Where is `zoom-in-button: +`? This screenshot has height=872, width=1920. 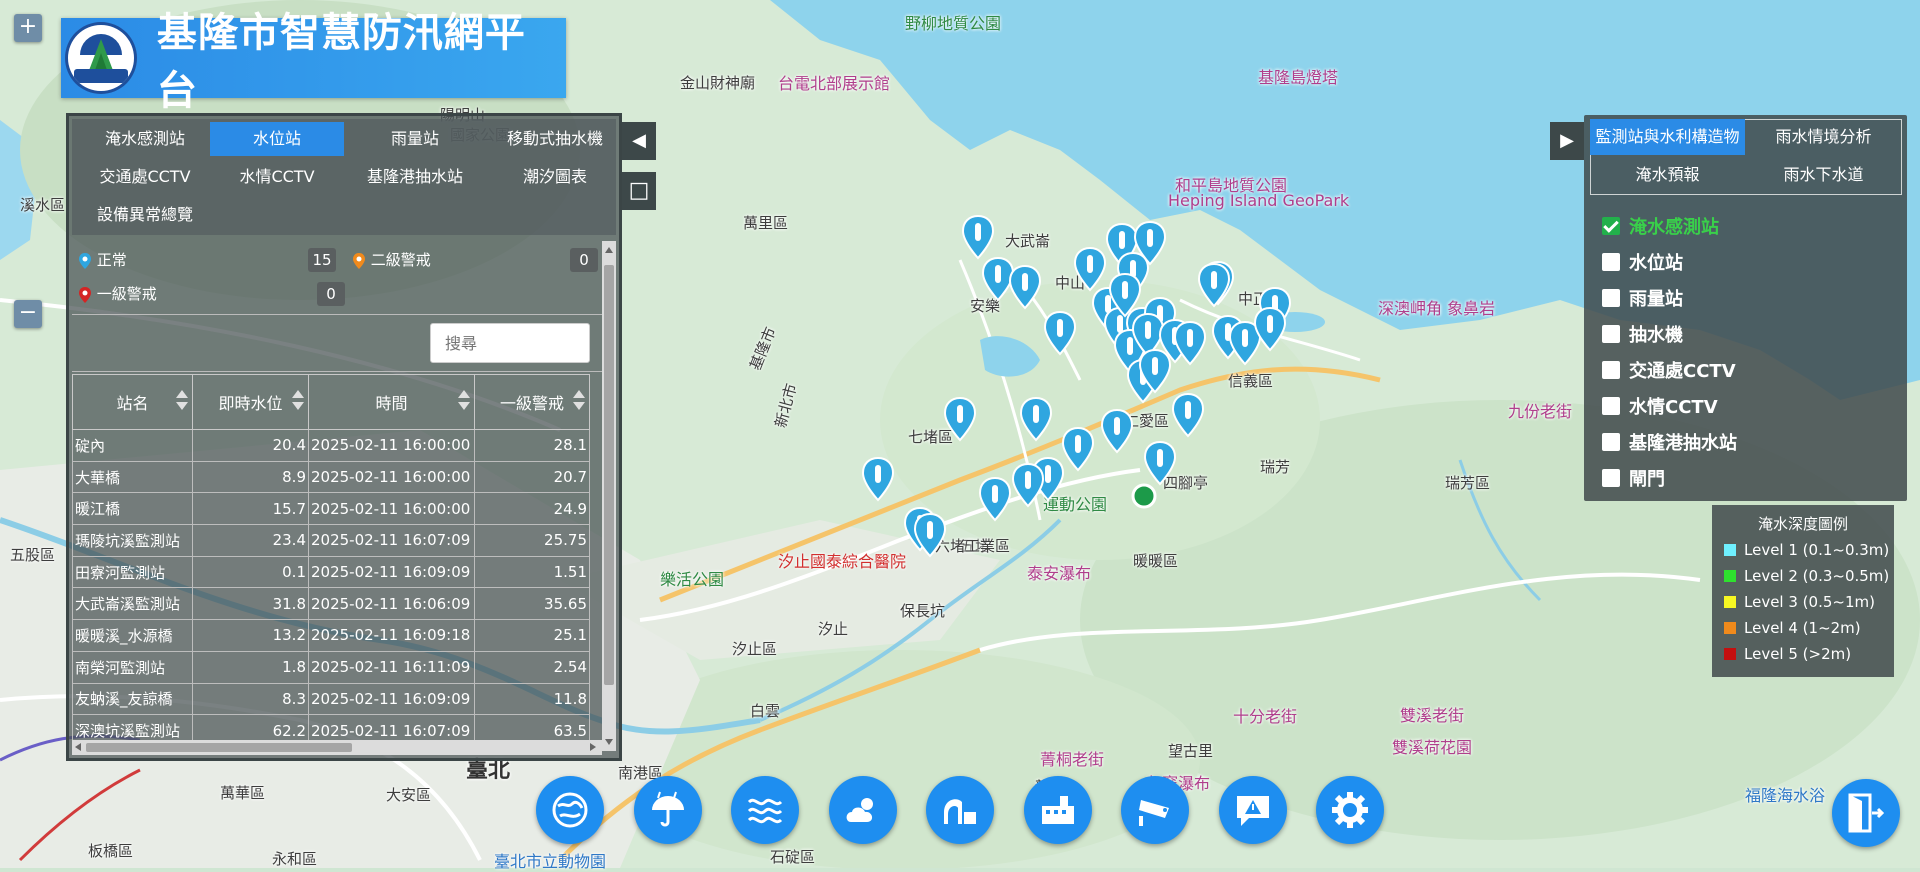 zoom-in-button: + is located at coordinates (28, 28).